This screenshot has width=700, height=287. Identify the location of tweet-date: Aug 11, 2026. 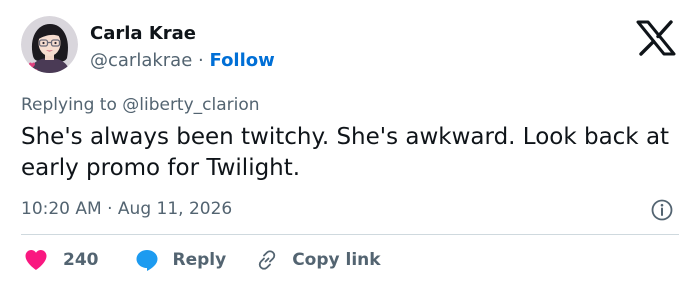
(175, 209).